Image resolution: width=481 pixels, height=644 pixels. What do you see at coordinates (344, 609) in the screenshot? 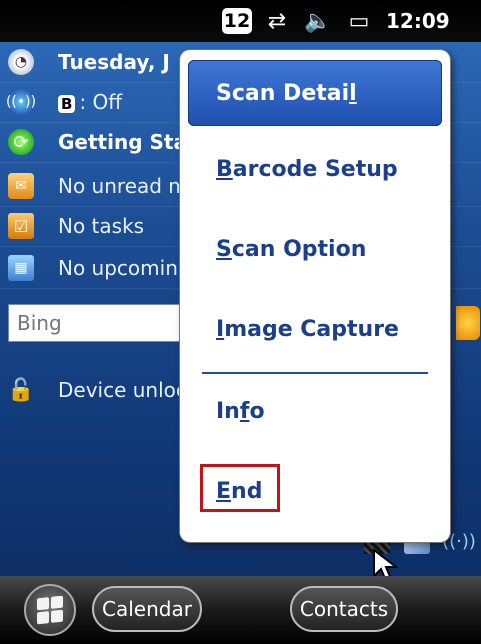
I see `softkey-contacts: Contacts` at bounding box center [344, 609].